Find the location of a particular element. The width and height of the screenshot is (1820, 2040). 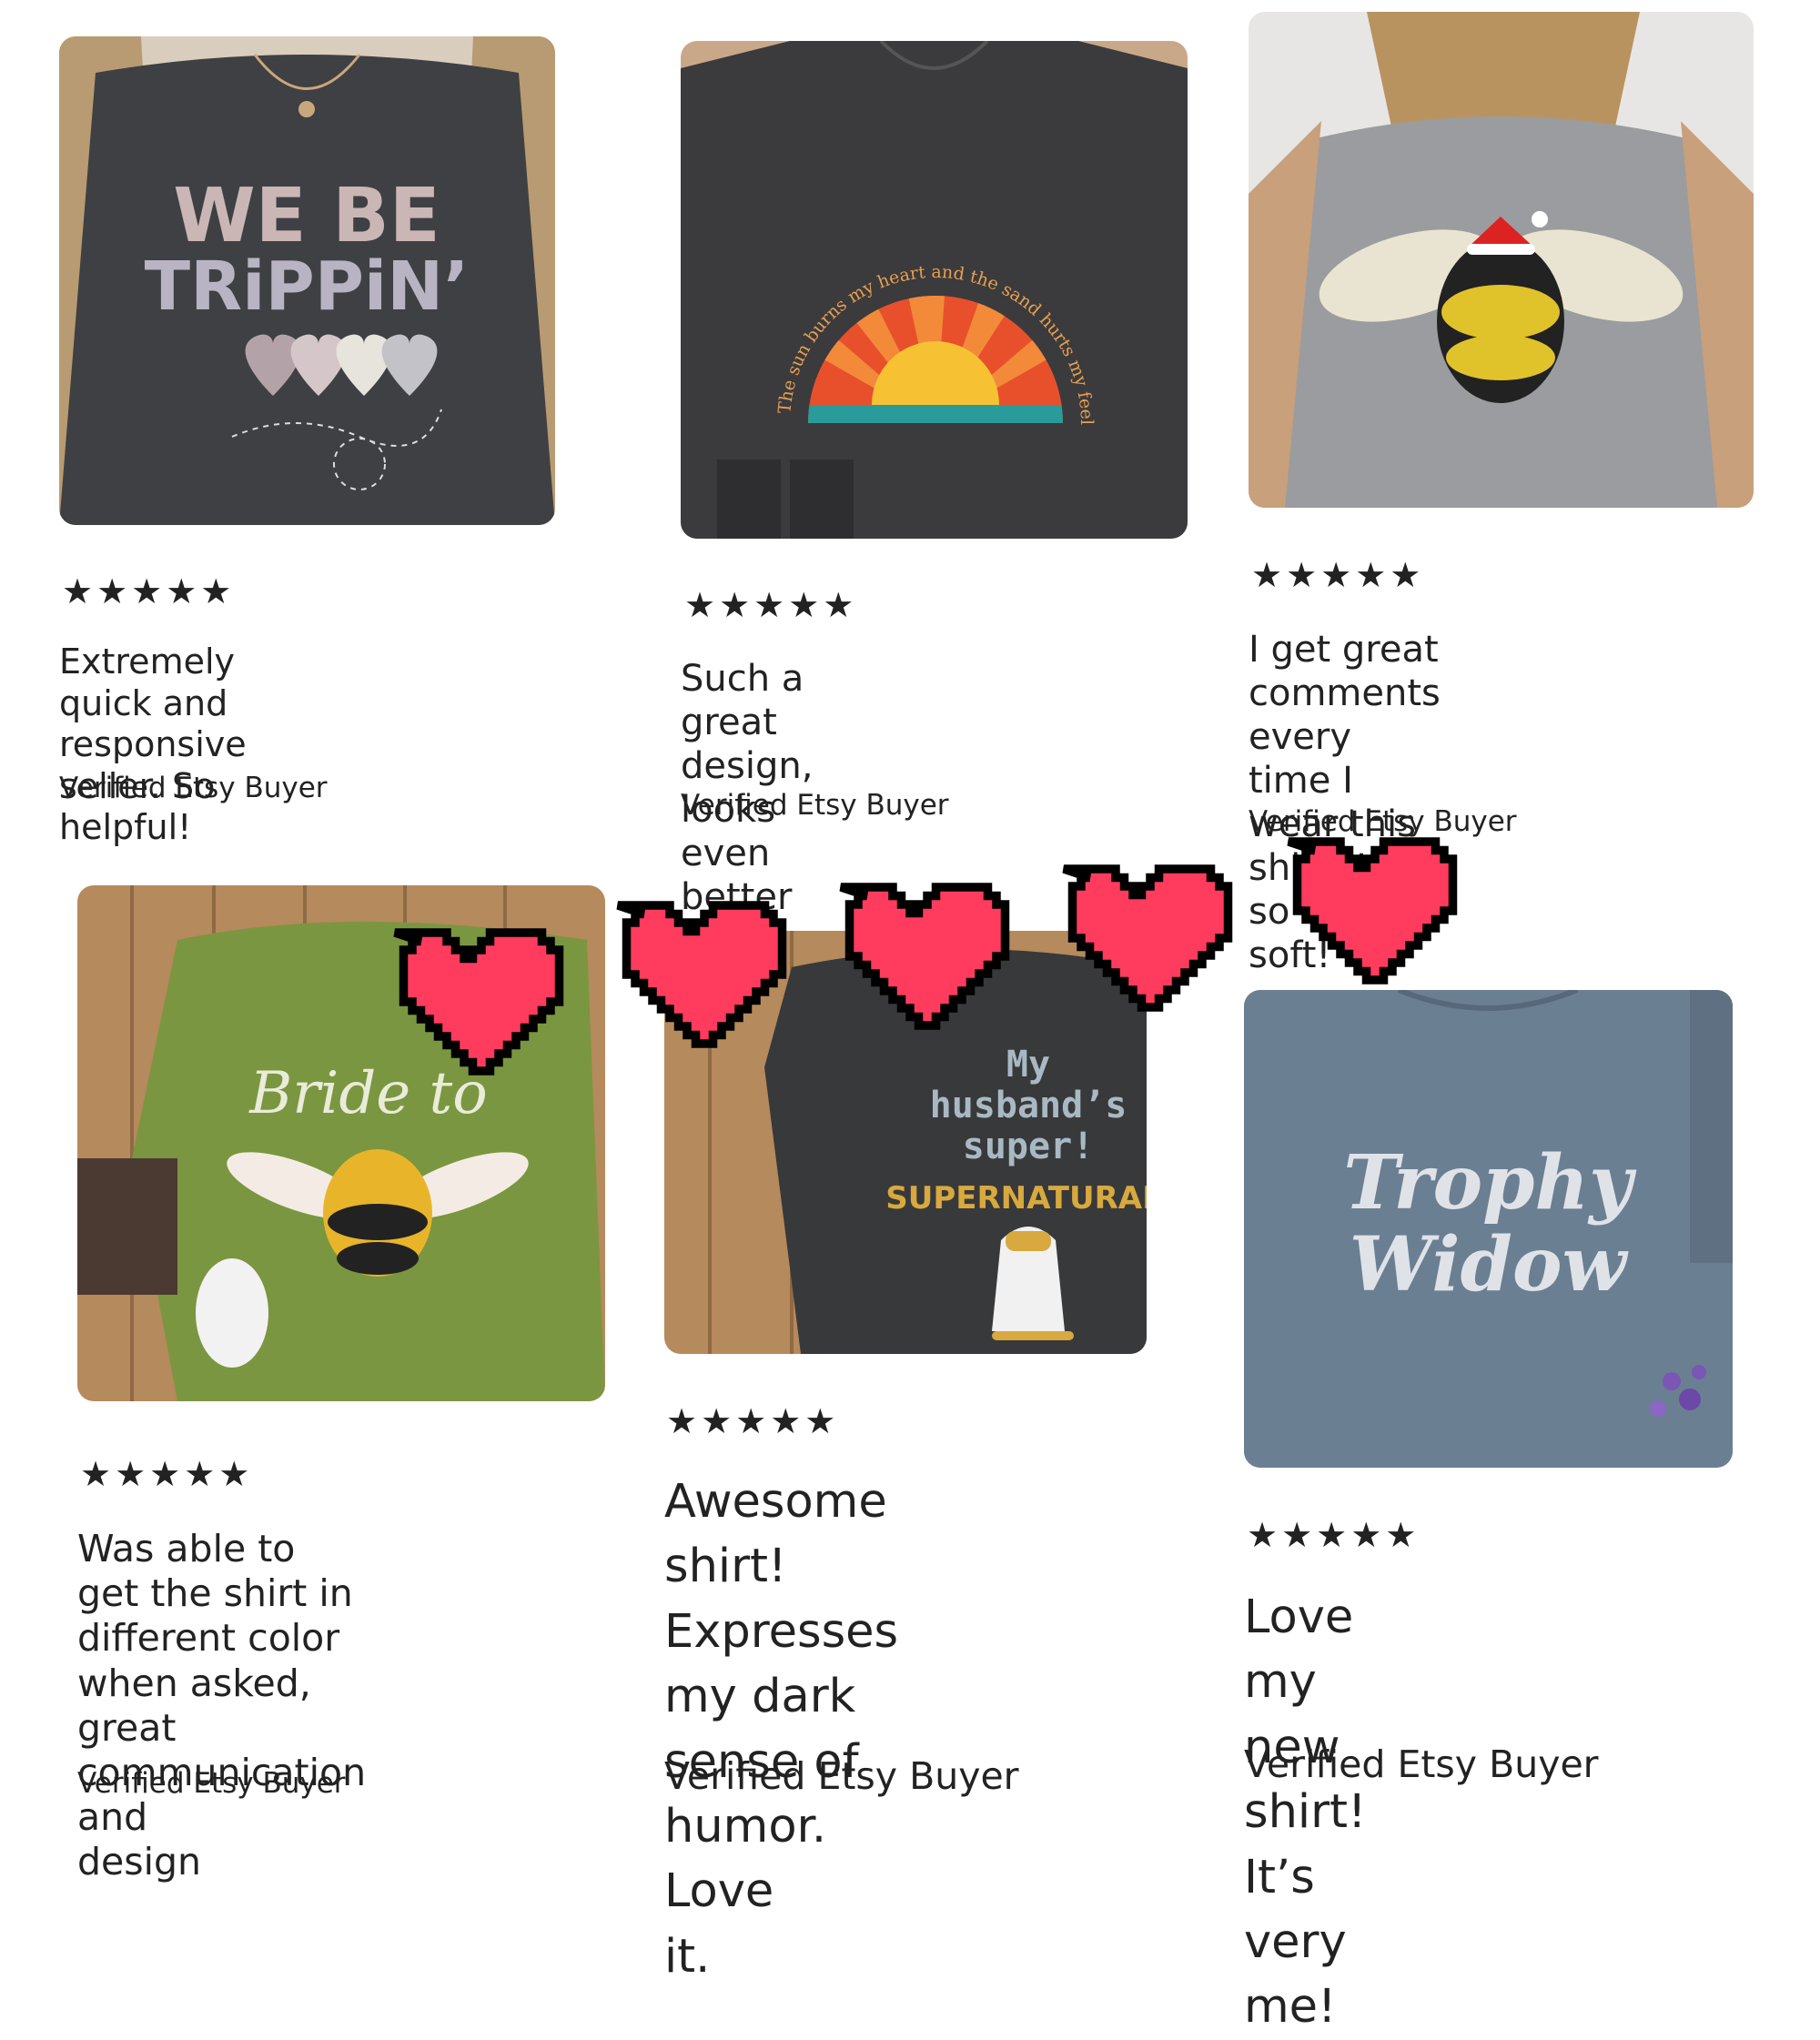

product-photo: Bride to is located at coordinates (341, 1143).